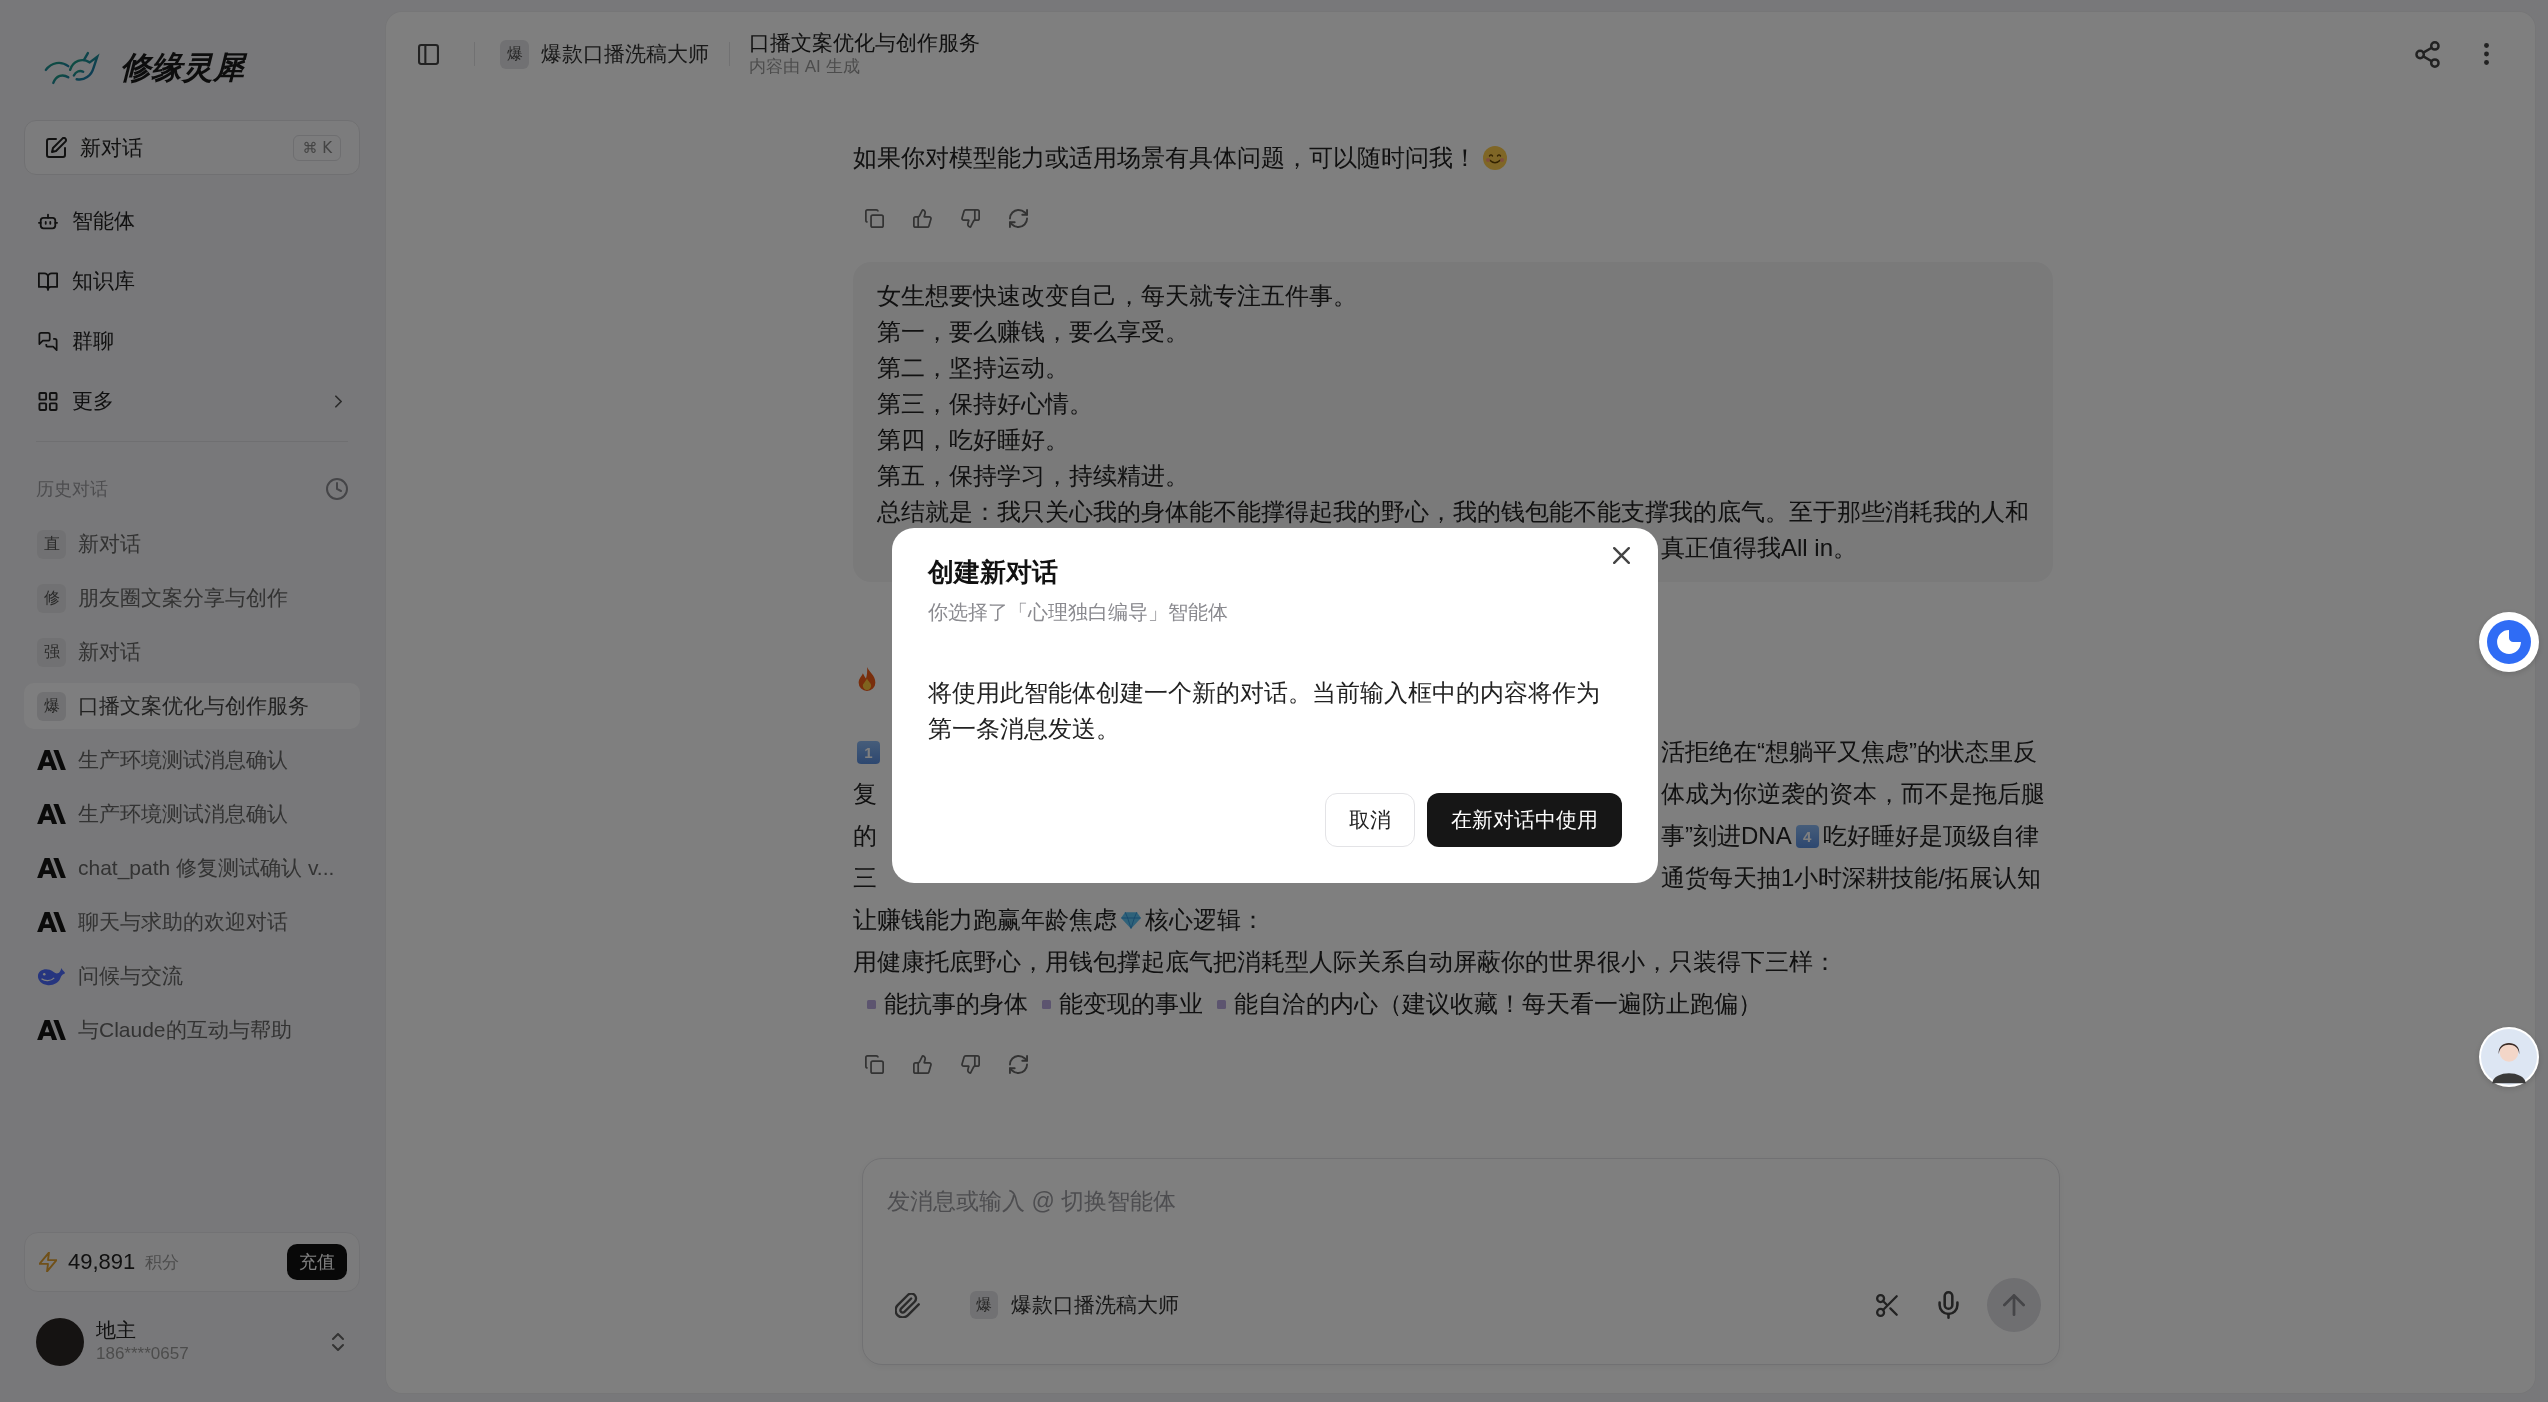  What do you see at coordinates (1853, 794) in the screenshot?
I see `message-text: 体成为你逆袭的资本，而不是拖后腿` at bounding box center [1853, 794].